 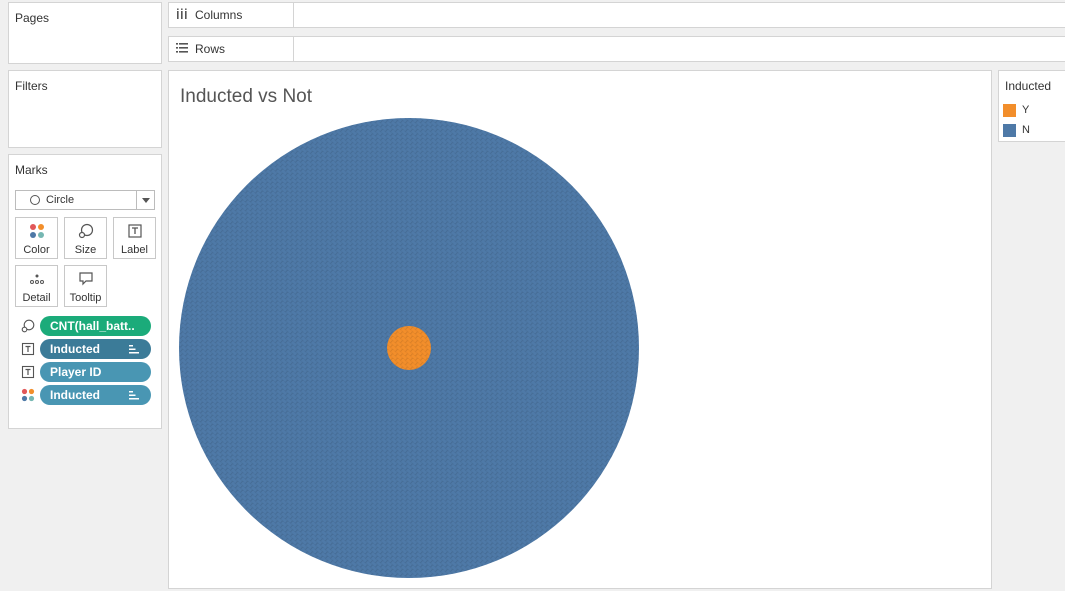 I want to click on label-button: Label, so click(x=134, y=238).